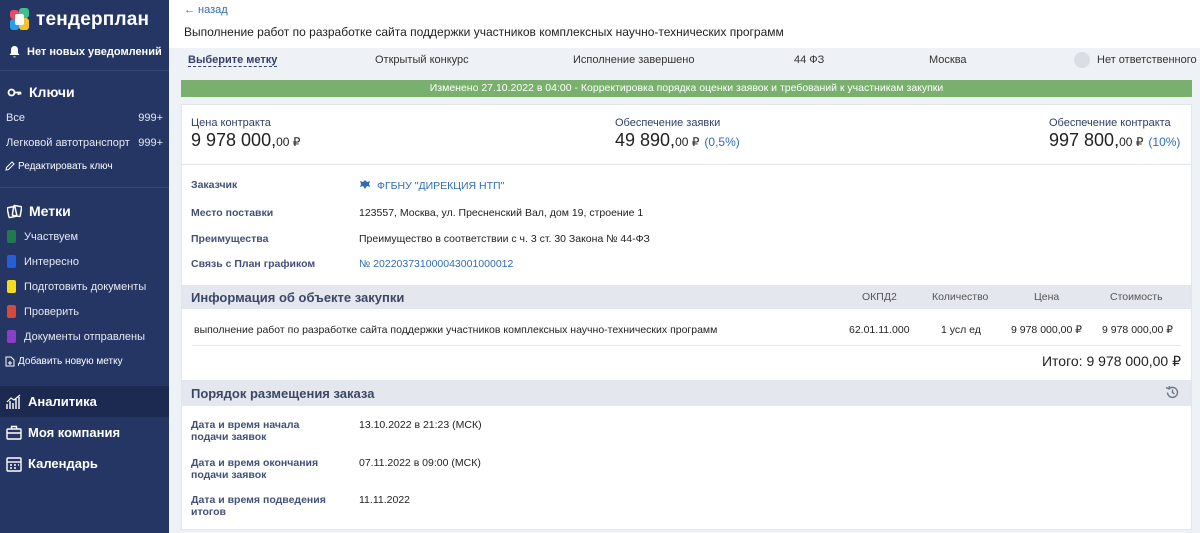 Image resolution: width=1200 pixels, height=533 pixels. What do you see at coordinates (52, 92) in the screenshot?
I see `keys-title: Ключи` at bounding box center [52, 92].